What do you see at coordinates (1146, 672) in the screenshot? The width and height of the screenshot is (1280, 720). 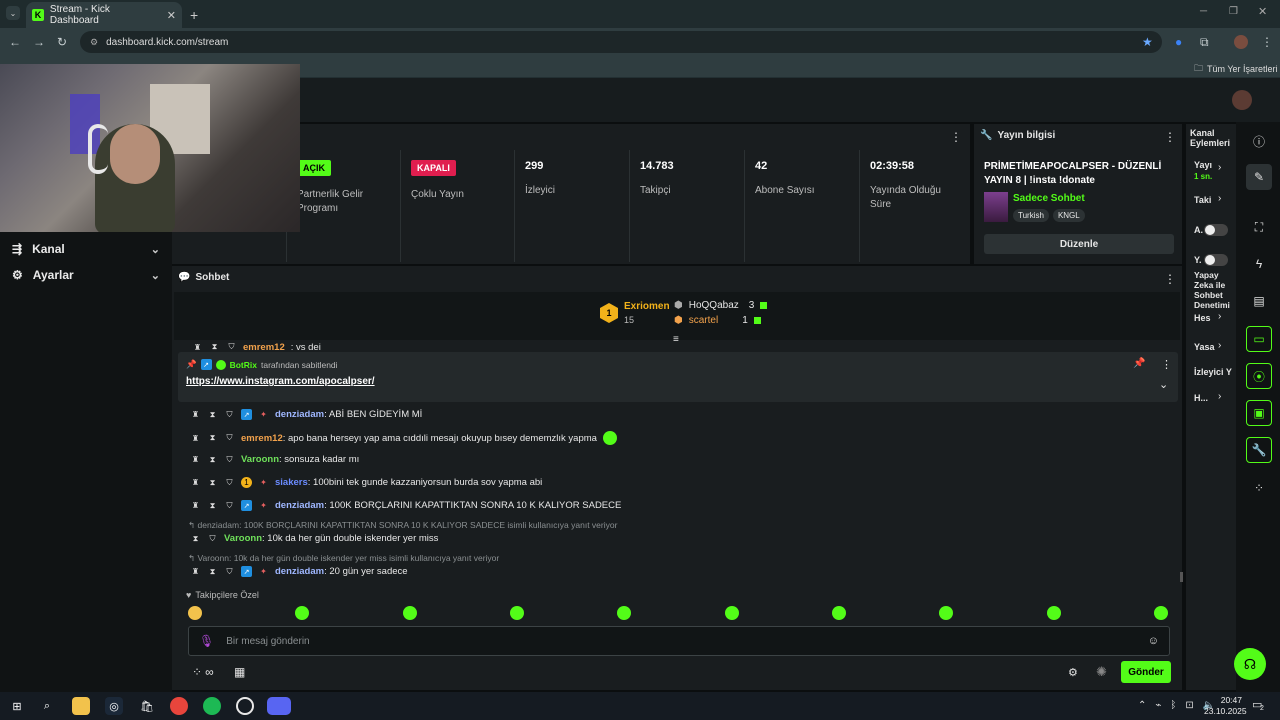 I see `send-button: Gönder` at bounding box center [1146, 672].